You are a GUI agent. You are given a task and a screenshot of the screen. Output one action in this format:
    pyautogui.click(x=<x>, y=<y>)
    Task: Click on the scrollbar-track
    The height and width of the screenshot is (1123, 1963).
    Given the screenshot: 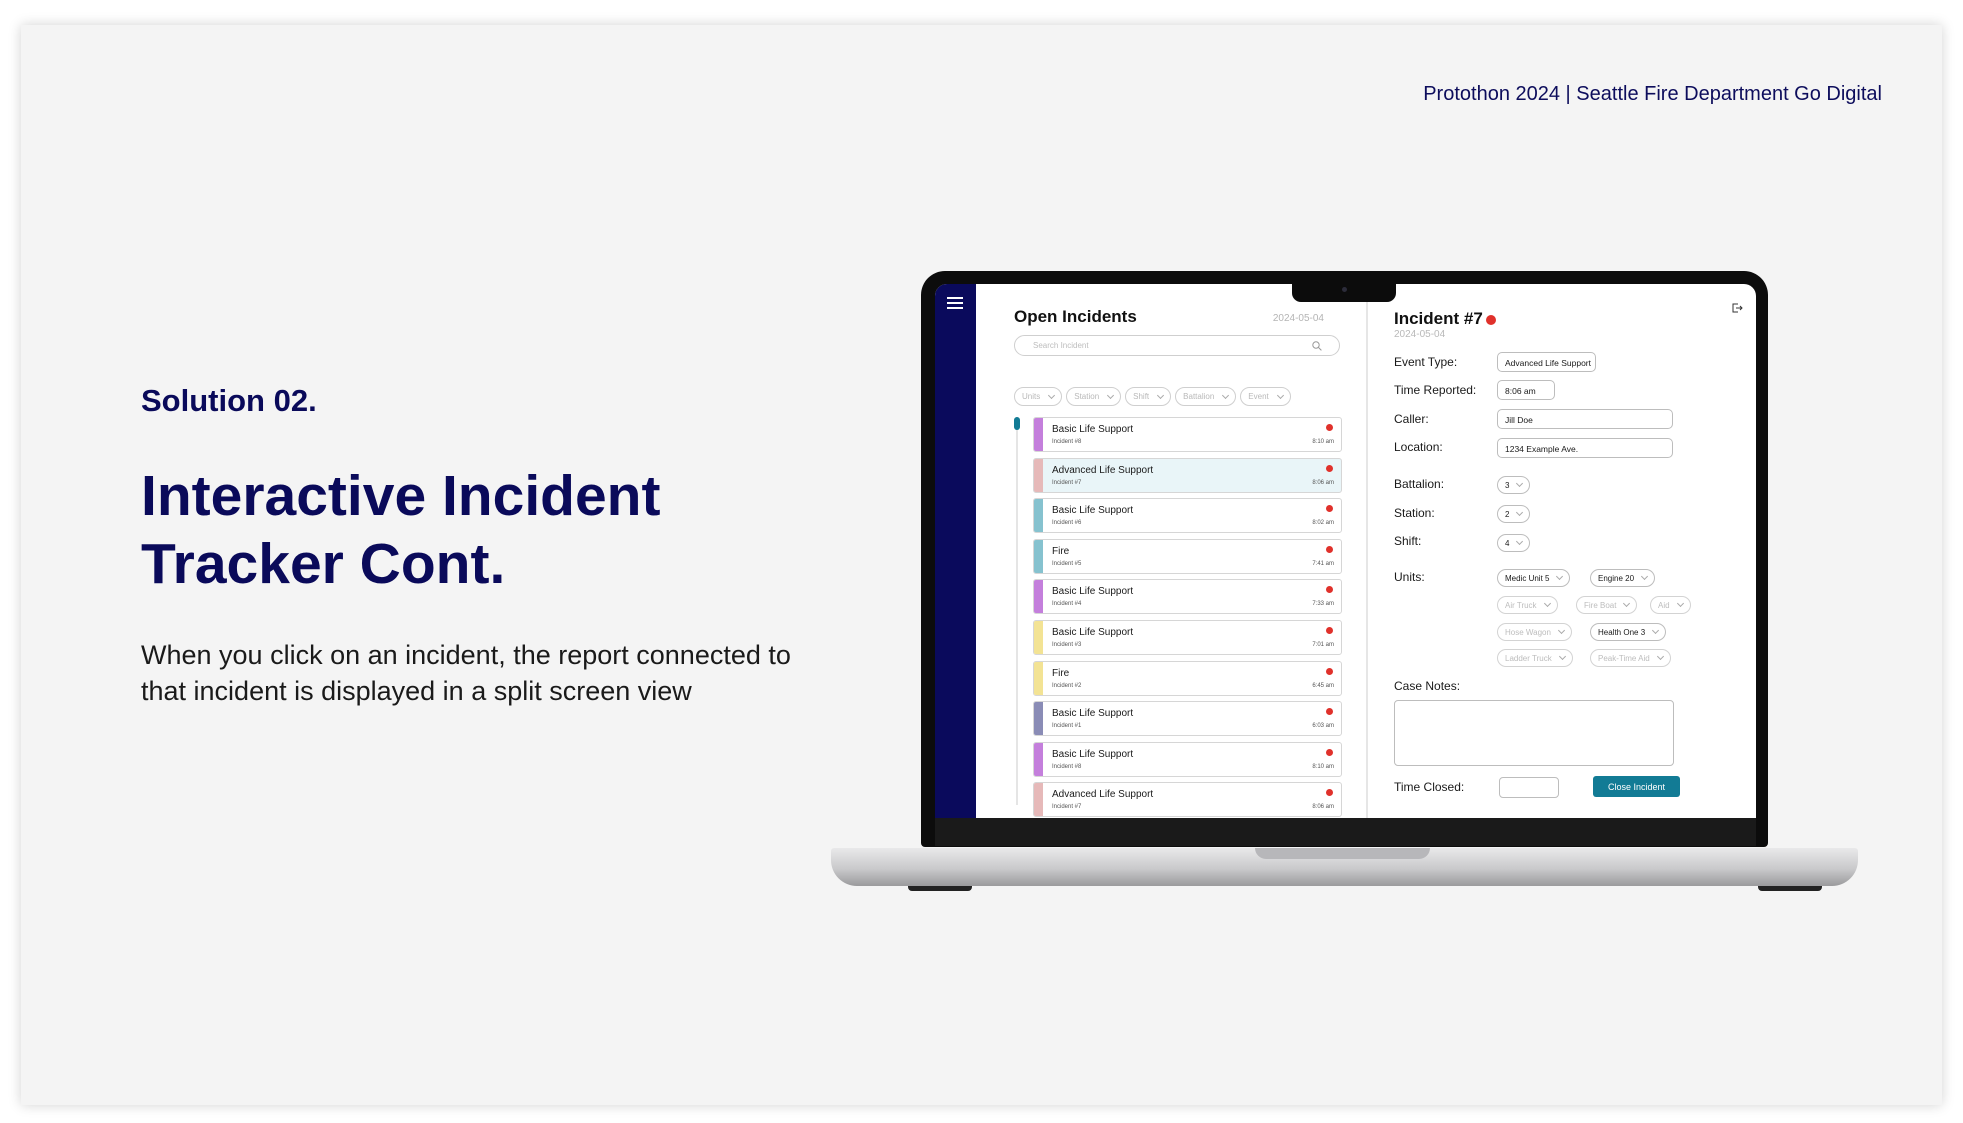 What is the action you would take?
    pyautogui.click(x=1017, y=611)
    